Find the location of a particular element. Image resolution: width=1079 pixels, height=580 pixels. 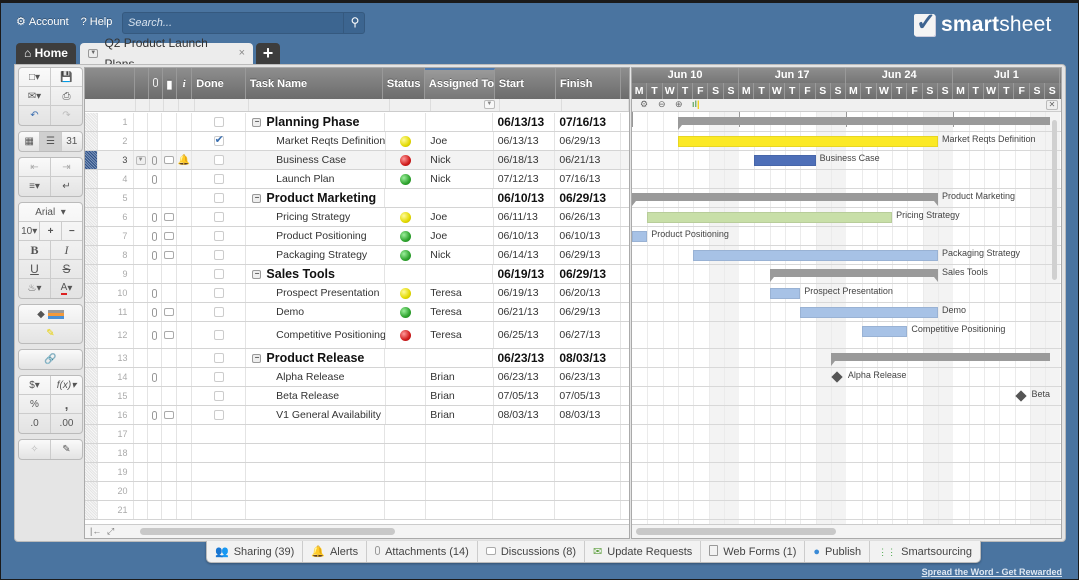

finish-cell: 07/05/13 is located at coordinates (588, 396).